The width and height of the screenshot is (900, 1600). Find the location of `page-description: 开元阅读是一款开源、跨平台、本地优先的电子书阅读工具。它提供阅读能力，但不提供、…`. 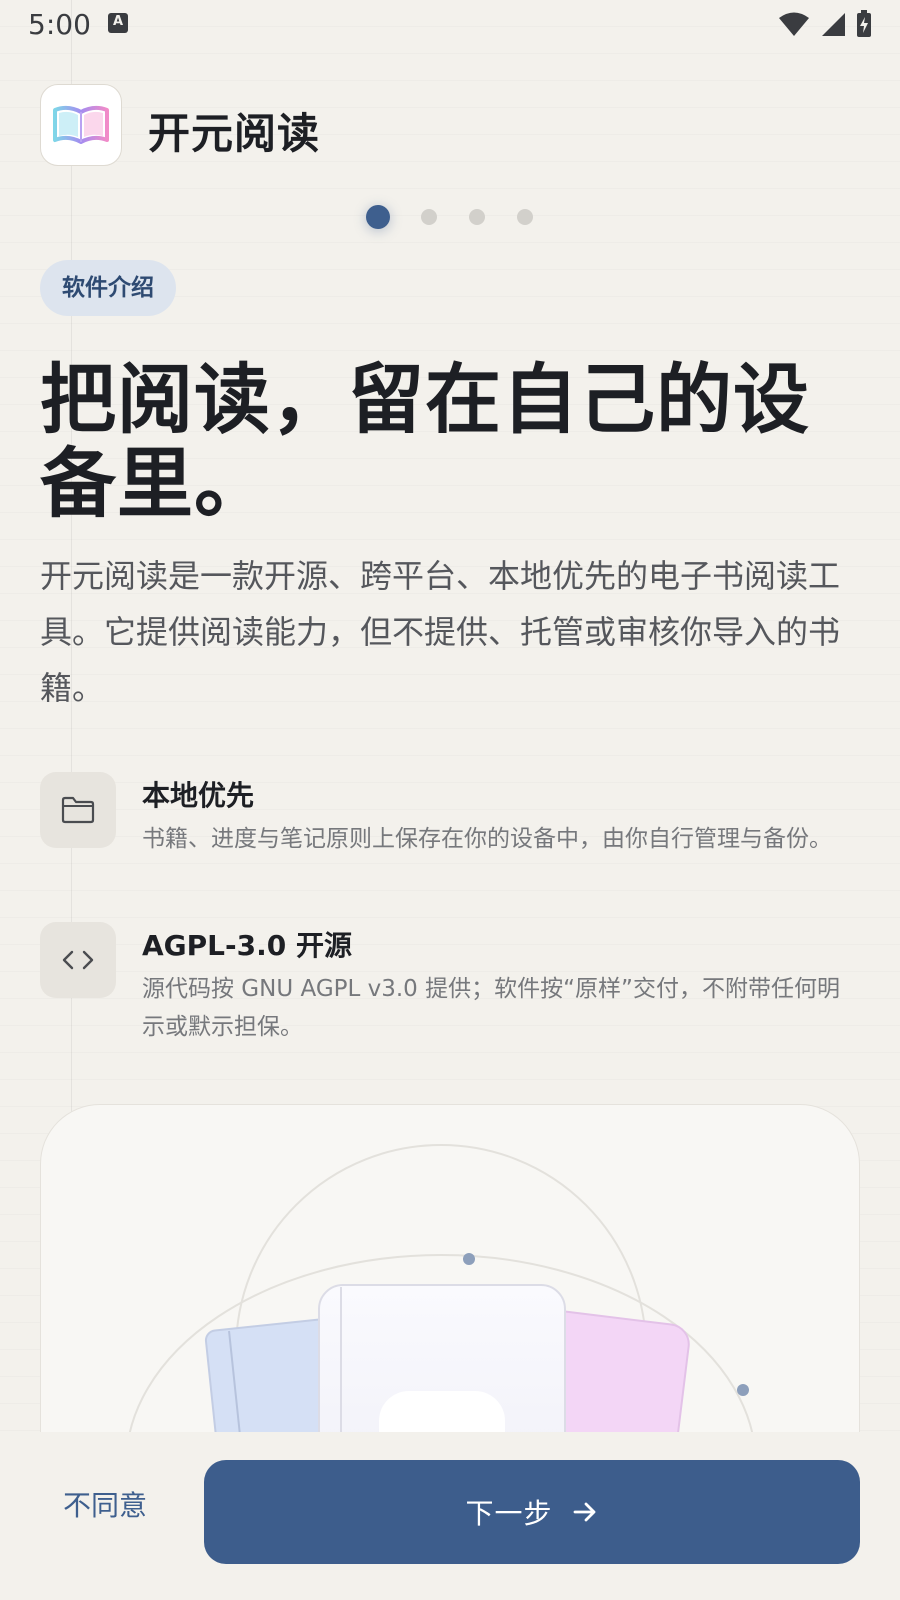

page-description: 开元阅读是一款开源、跨平台、本地优先的电子书阅读工具。它提供阅读能力，但不提供、… is located at coordinates (440, 632).